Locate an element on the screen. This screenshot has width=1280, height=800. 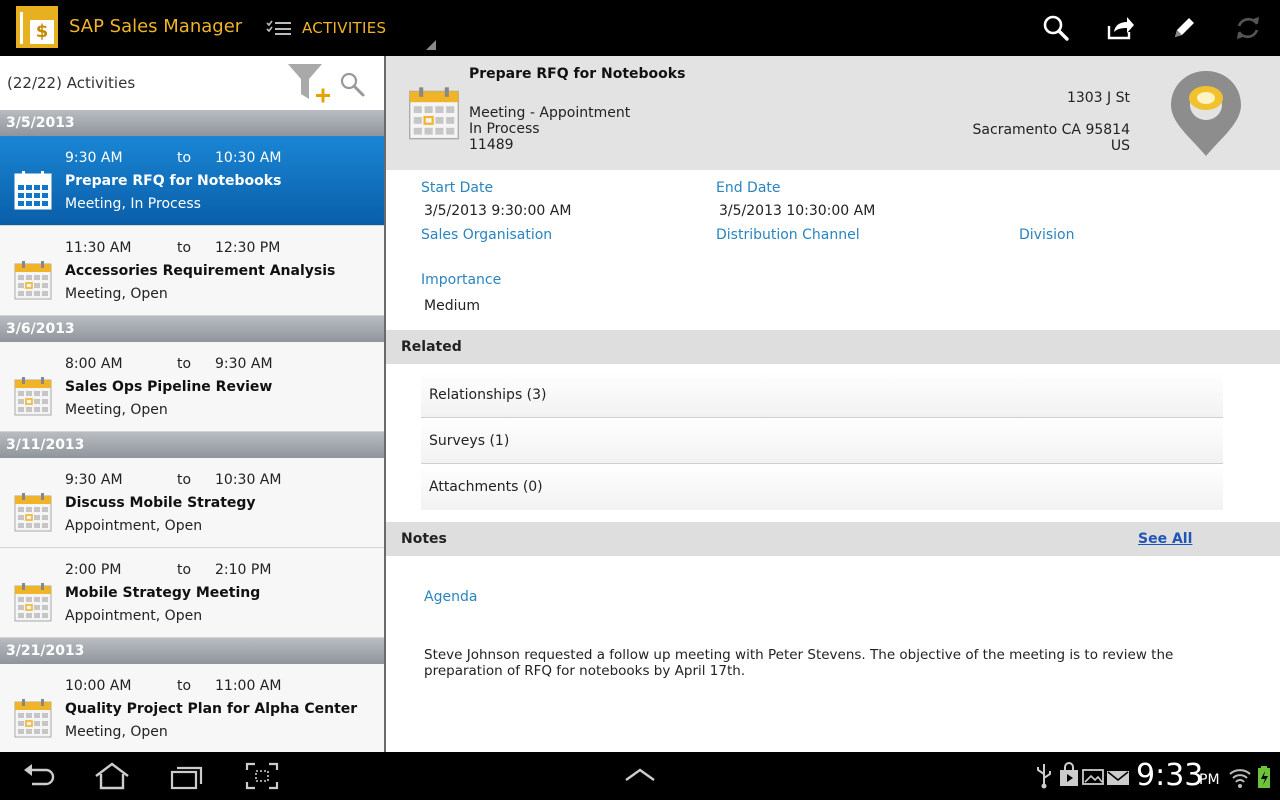
mail-icon is located at coordinates (1118, 778).